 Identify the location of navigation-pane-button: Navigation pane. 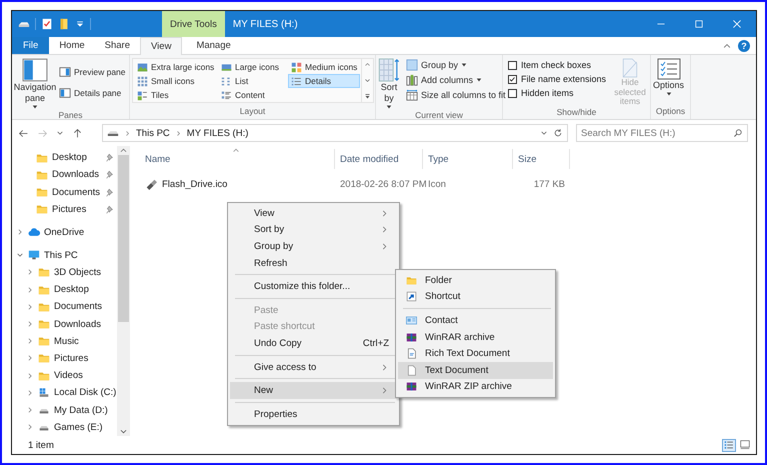
(35, 84).